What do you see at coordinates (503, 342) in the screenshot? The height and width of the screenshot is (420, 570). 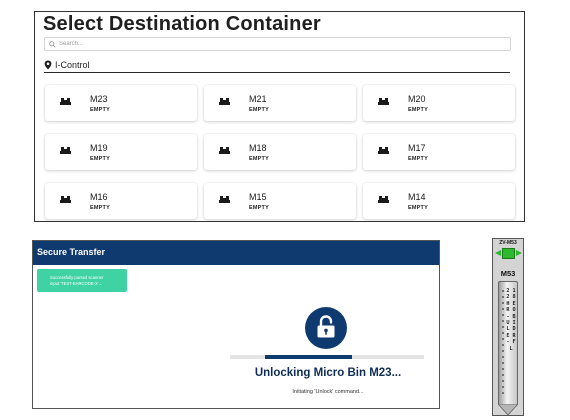 I see `bin-dots` at bounding box center [503, 342].